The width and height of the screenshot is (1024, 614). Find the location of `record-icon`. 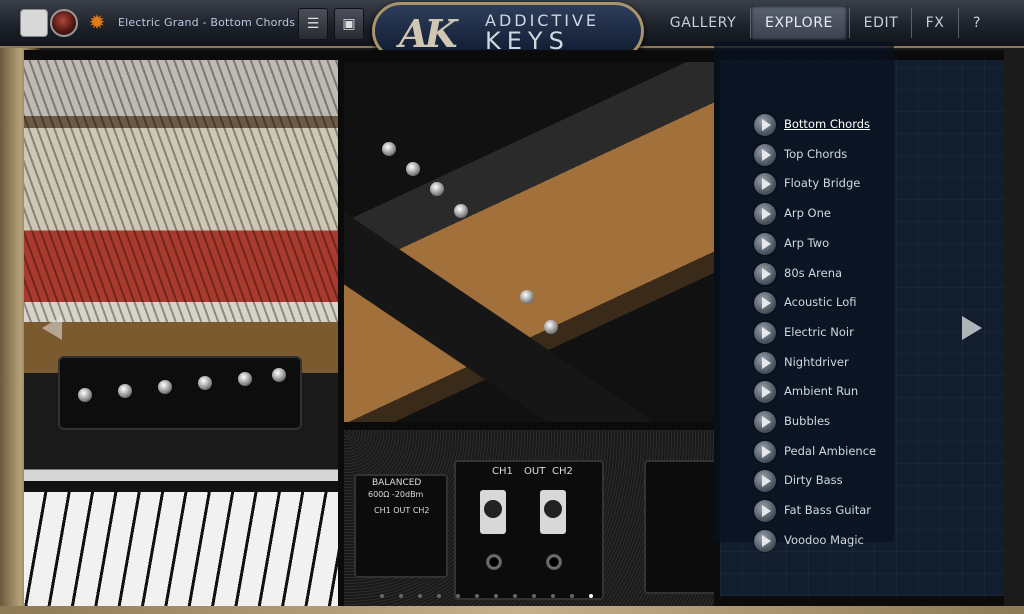

record-icon is located at coordinates (64, 23).